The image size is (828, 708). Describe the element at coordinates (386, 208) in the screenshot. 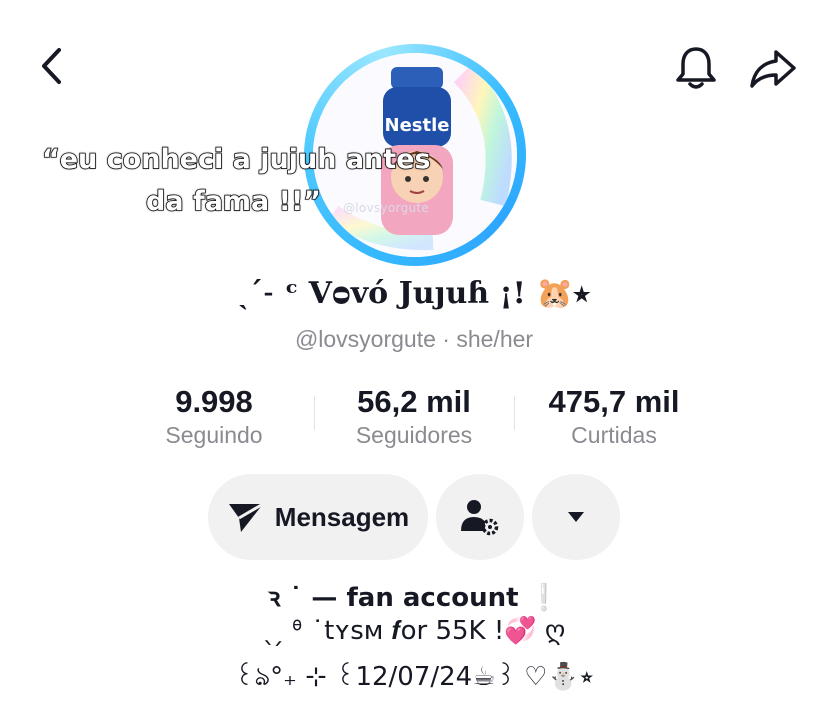

I see `avatar-watermark: @lovsyorgute` at that location.